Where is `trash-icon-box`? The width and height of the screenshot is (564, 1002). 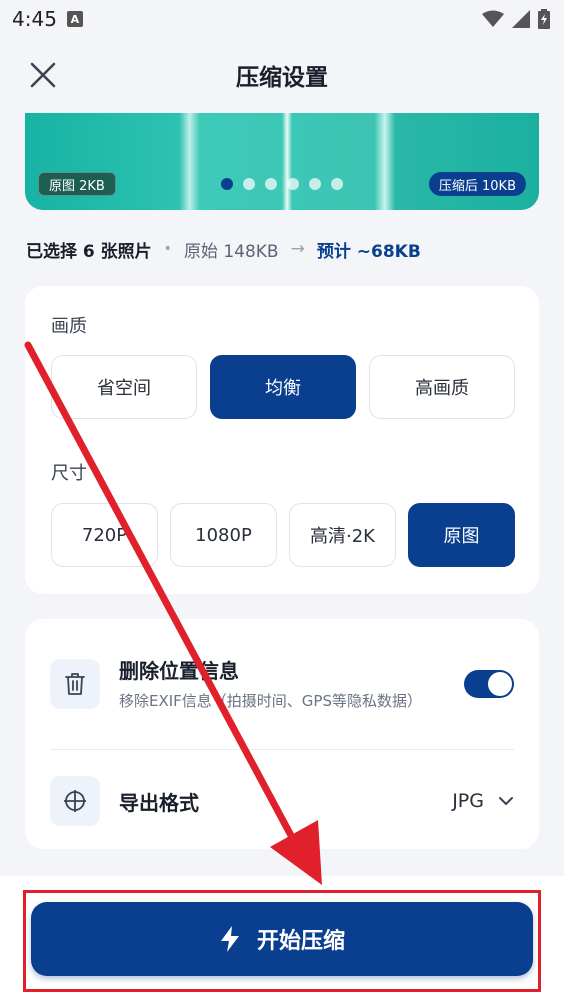 trash-icon-box is located at coordinates (75, 684).